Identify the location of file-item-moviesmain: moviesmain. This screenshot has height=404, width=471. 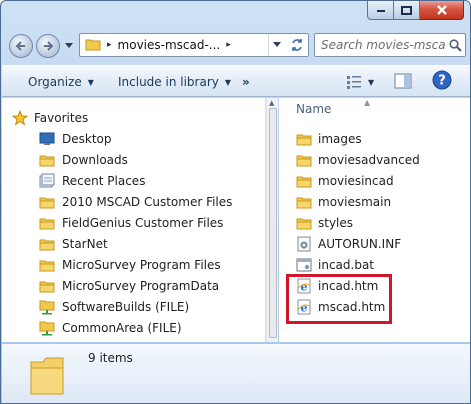
(343, 201).